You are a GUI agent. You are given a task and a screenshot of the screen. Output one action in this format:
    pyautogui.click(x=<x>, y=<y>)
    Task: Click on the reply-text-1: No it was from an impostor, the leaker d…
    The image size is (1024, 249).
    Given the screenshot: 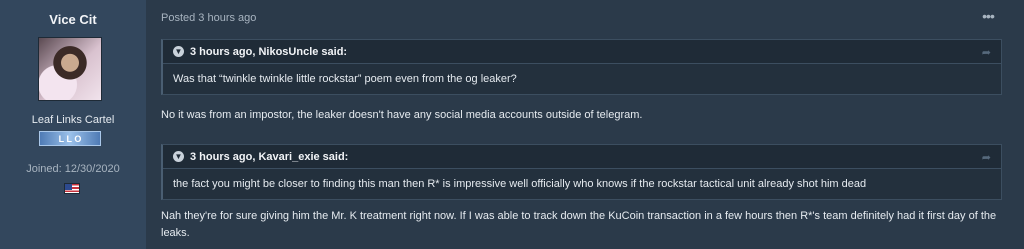 What is the action you would take?
    pyautogui.click(x=402, y=115)
    